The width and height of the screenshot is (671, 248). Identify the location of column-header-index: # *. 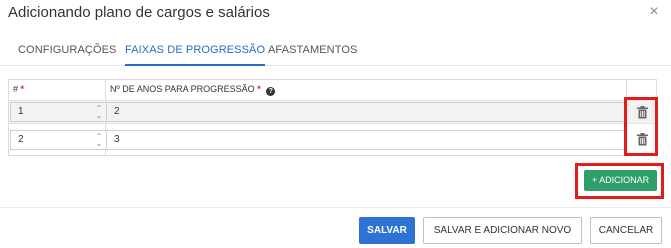
(18, 89).